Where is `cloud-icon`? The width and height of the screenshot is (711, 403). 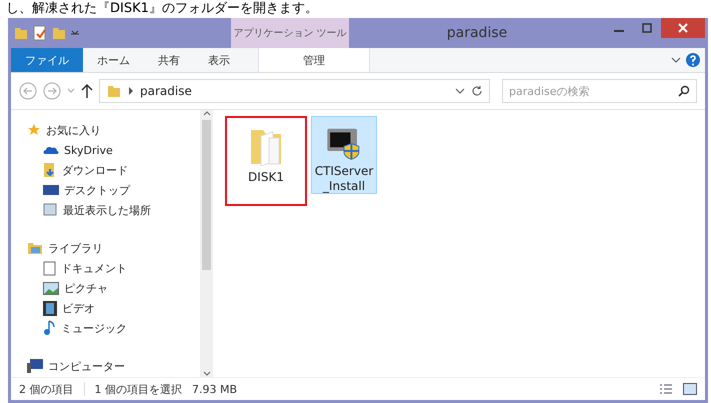
cloud-icon is located at coordinates (51, 150).